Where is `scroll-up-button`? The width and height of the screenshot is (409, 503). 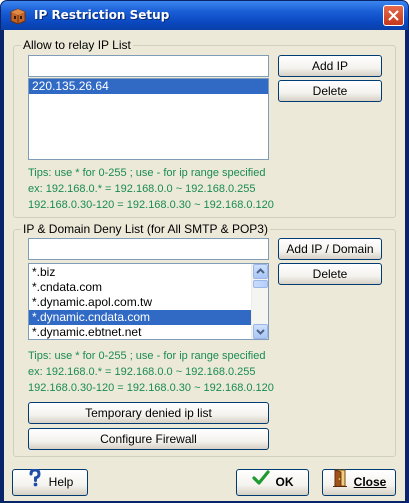
scroll-up-button is located at coordinates (260, 271).